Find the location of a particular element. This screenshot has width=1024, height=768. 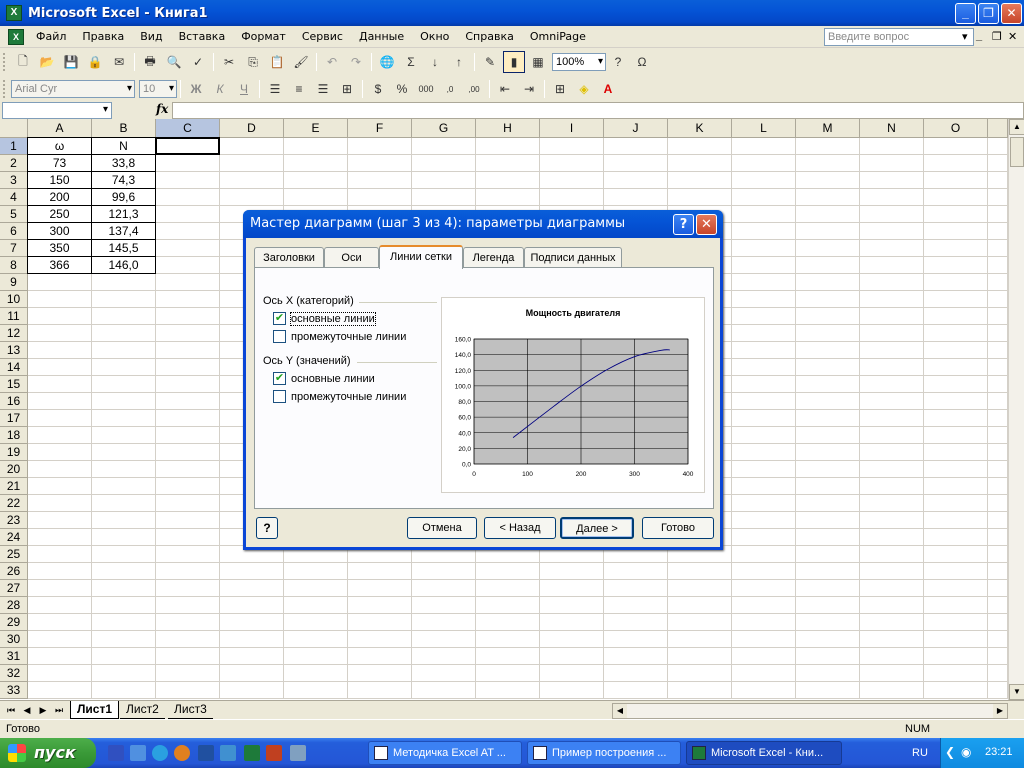

merge-center-icon: ⊞ is located at coordinates (347, 89).